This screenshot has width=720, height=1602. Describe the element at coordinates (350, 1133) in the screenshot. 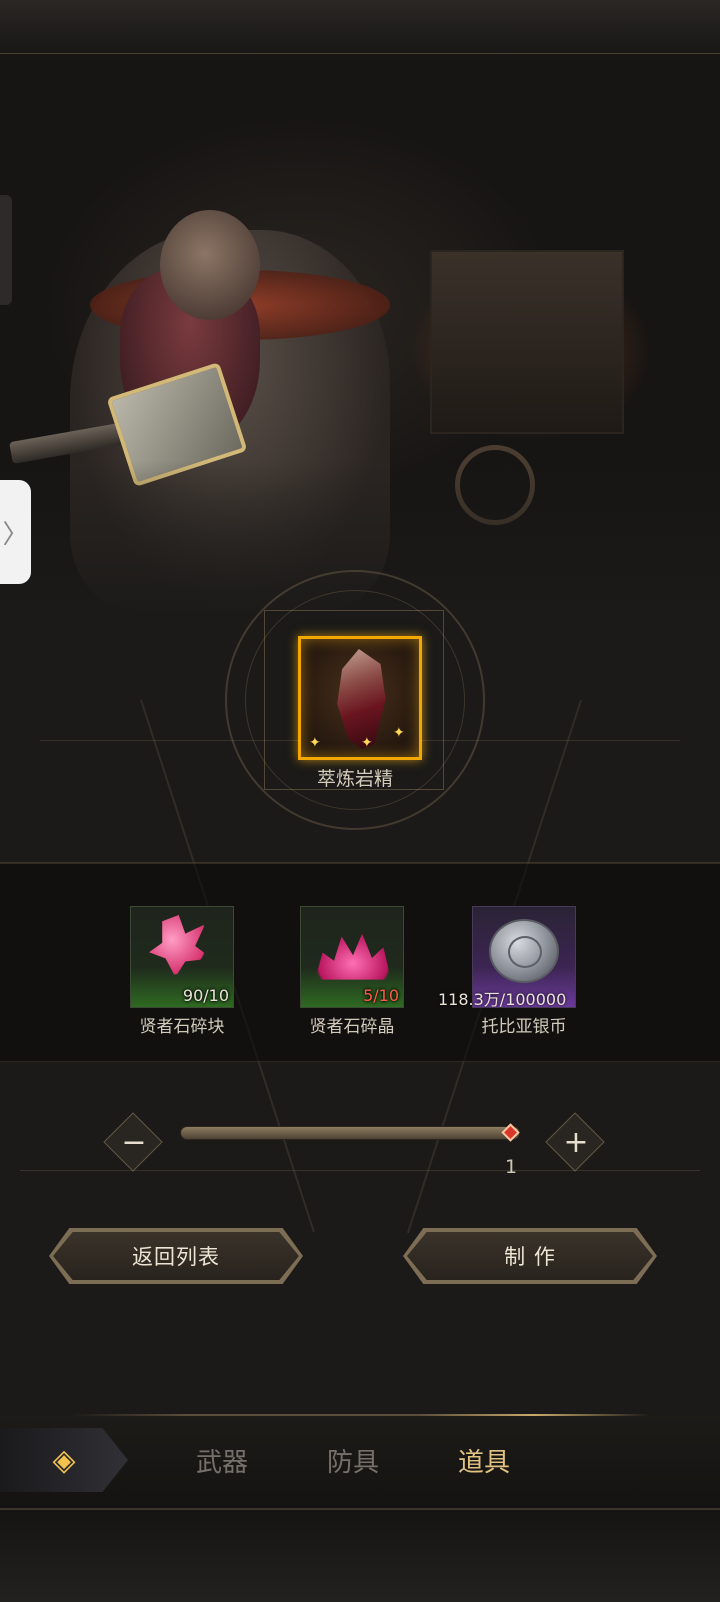

I see `quantity-slider` at that location.